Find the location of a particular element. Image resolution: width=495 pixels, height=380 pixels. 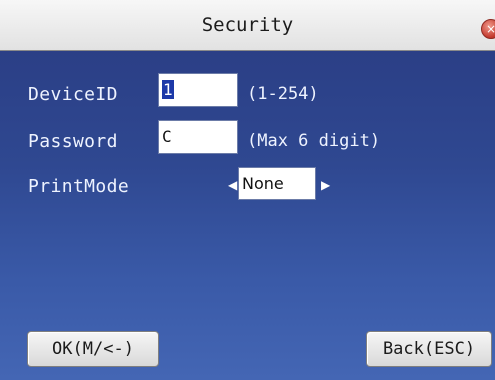

window-title: Security is located at coordinates (247, 25).